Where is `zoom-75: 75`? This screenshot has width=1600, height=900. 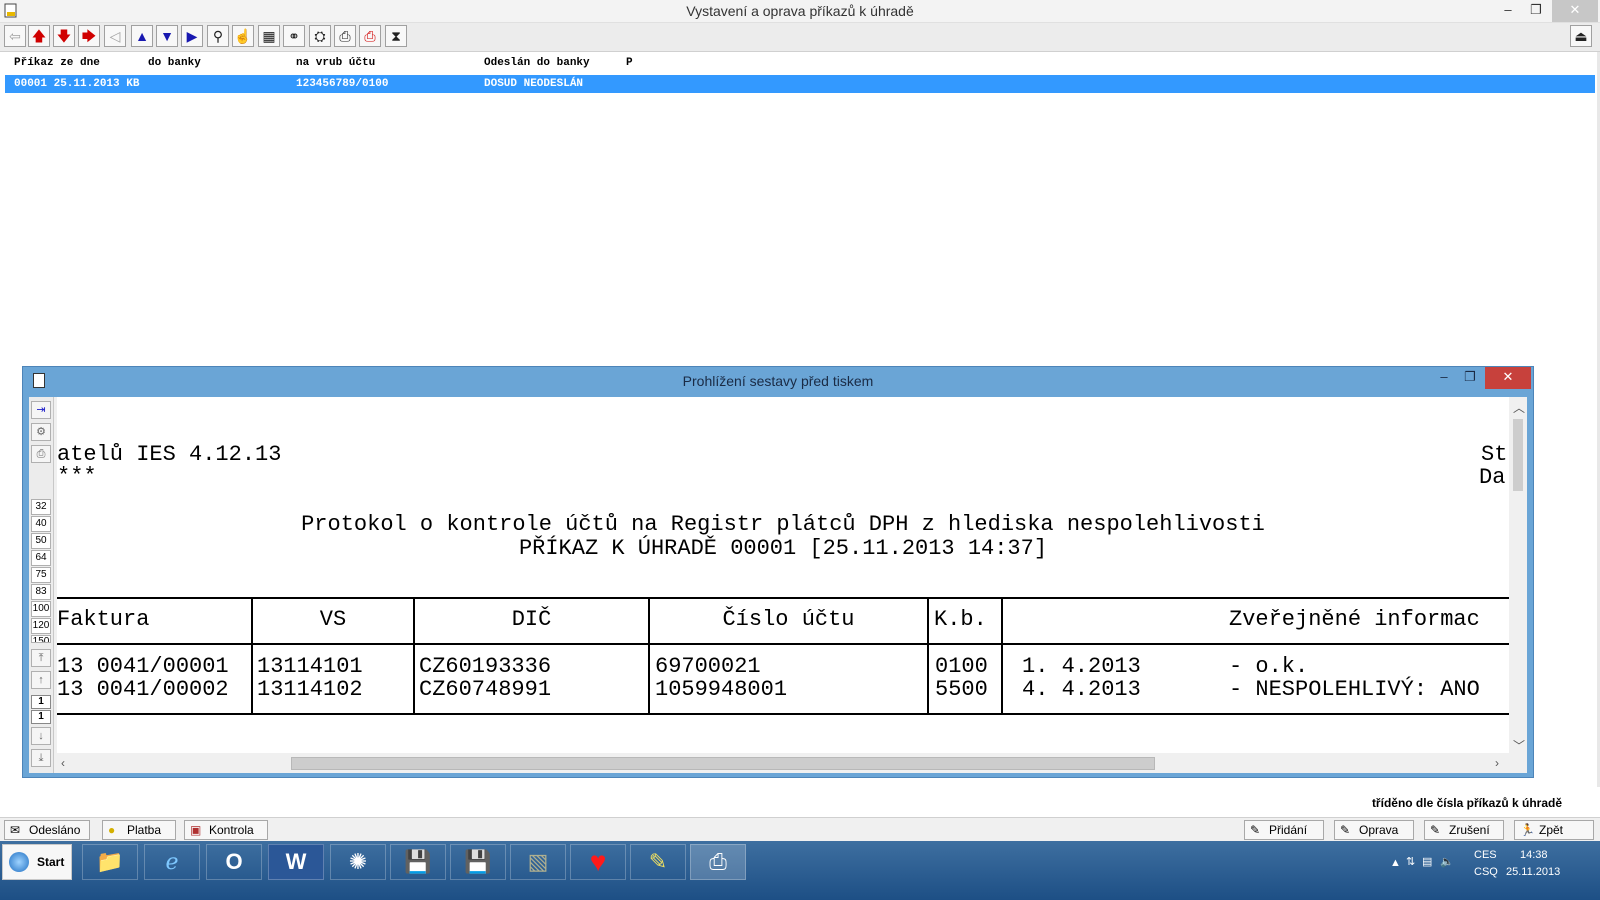 zoom-75: 75 is located at coordinates (41, 575).